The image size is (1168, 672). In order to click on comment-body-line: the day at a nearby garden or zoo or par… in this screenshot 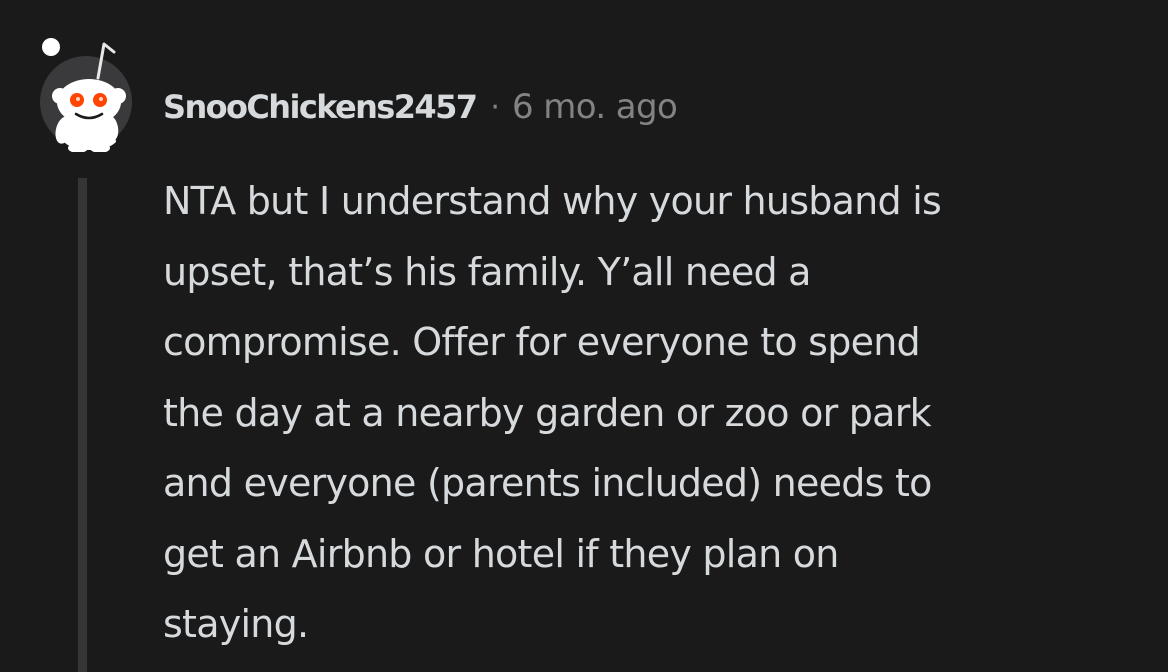, I will do `click(547, 412)`.